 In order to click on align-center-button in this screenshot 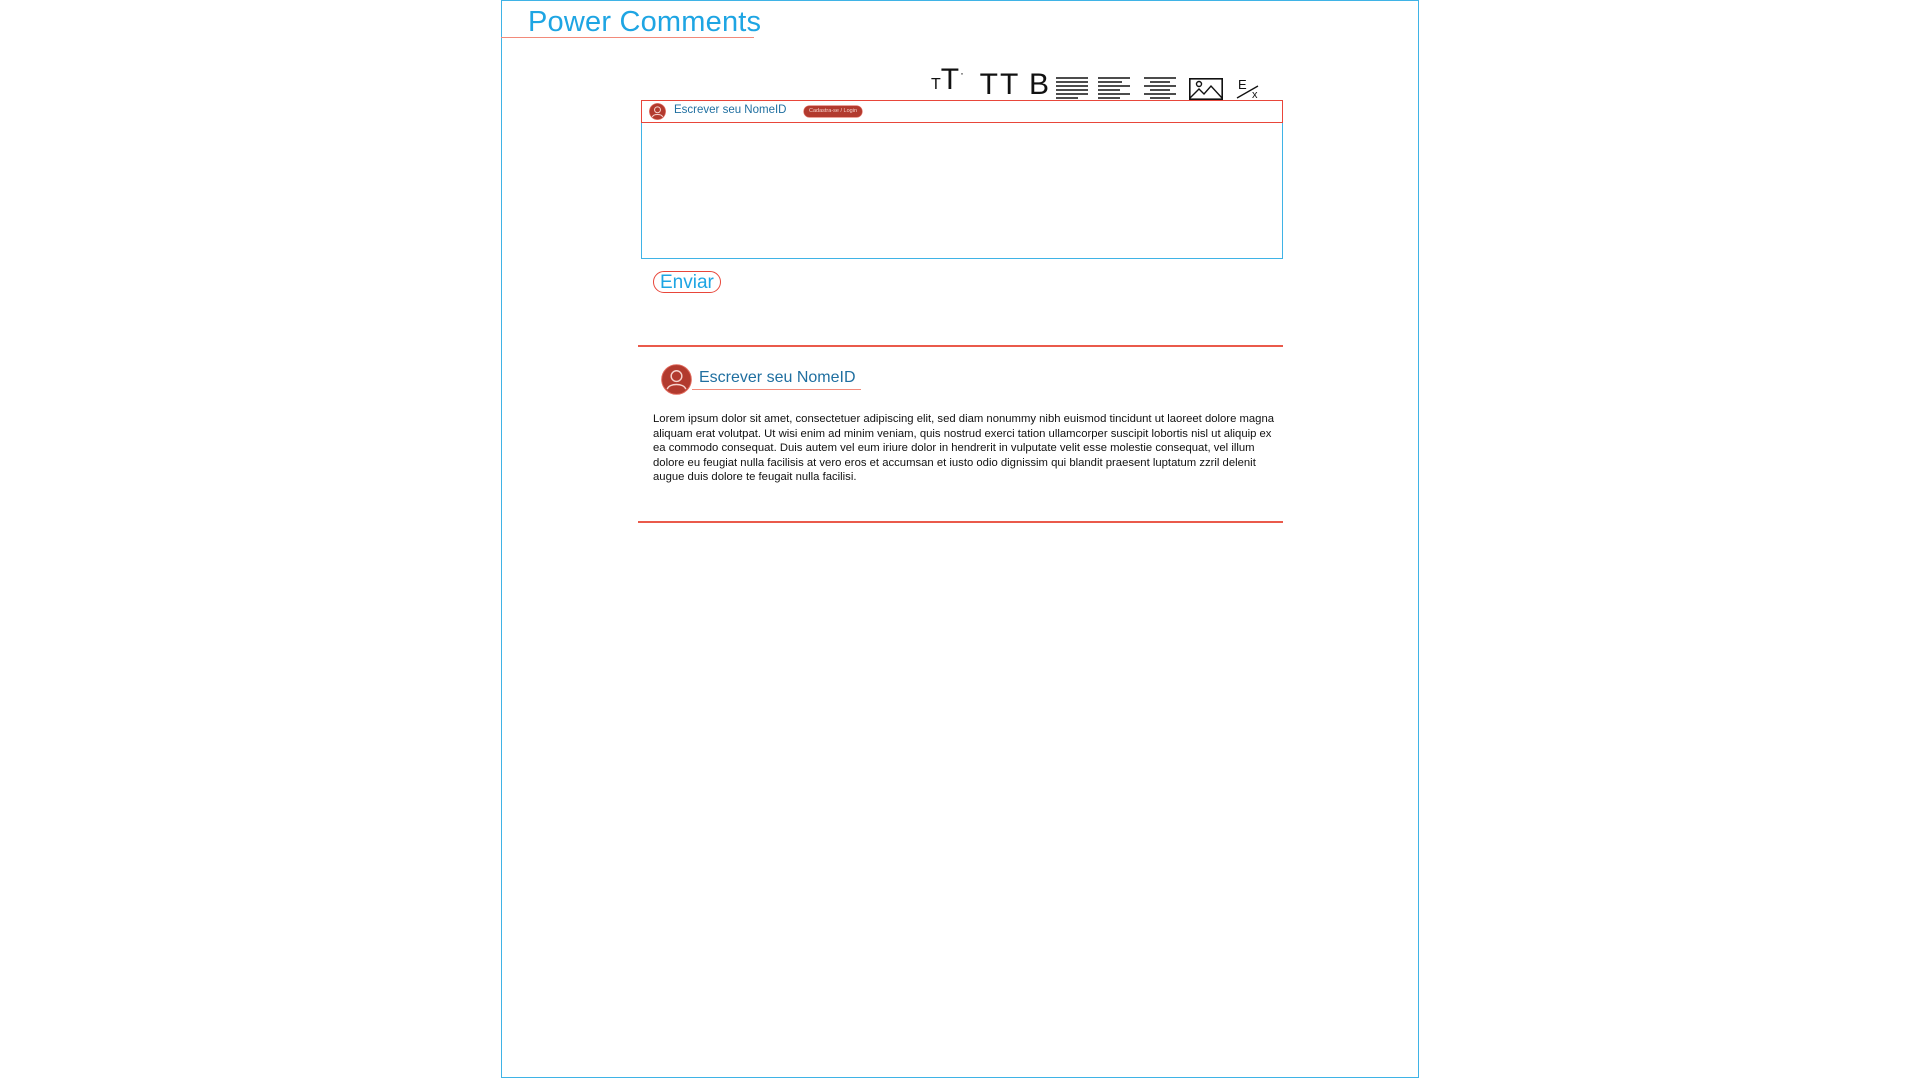, I will do `click(1160, 85)`.